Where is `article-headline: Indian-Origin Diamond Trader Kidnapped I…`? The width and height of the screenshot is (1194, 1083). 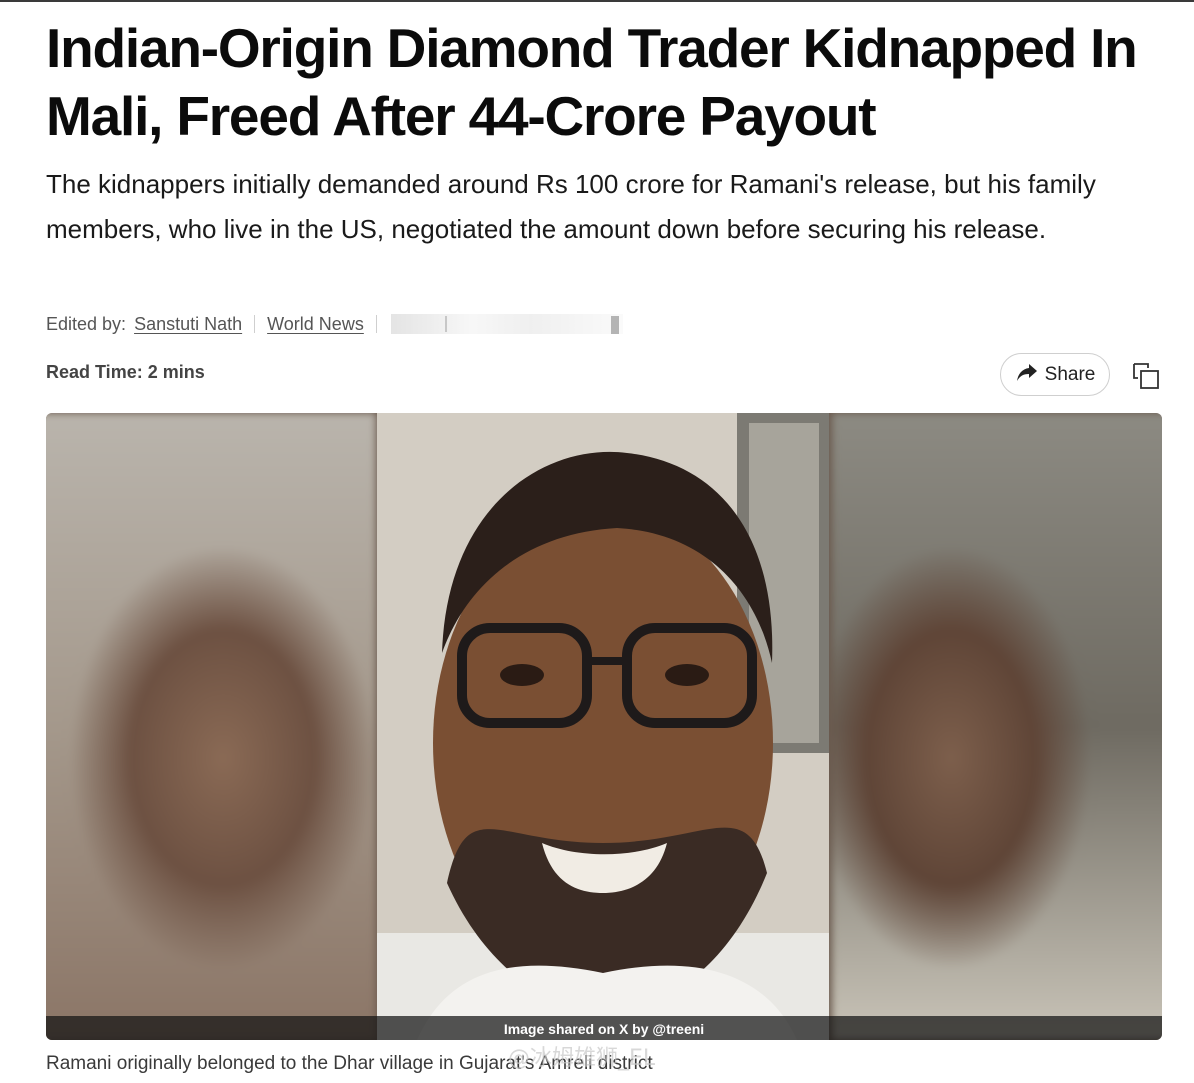
article-headline: Indian-Origin Diamond Trader Kidnapped I… is located at coordinates (592, 82).